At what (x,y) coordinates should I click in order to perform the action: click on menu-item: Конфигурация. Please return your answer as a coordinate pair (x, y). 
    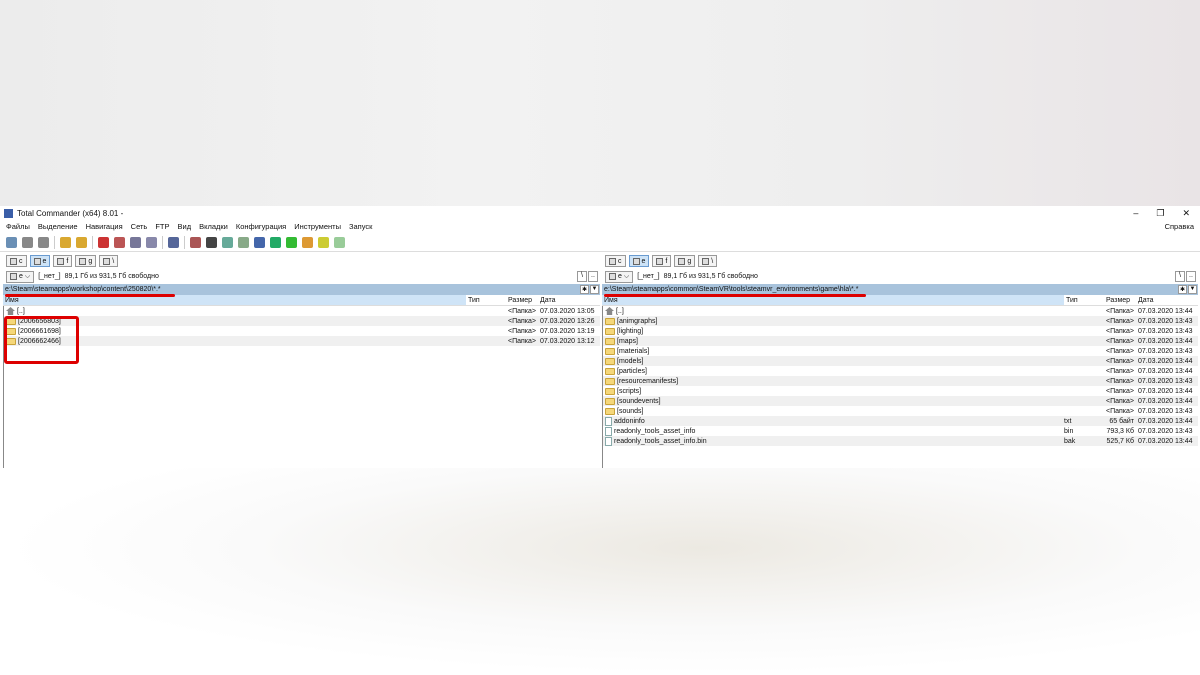
    Looking at the image, I should click on (261, 226).